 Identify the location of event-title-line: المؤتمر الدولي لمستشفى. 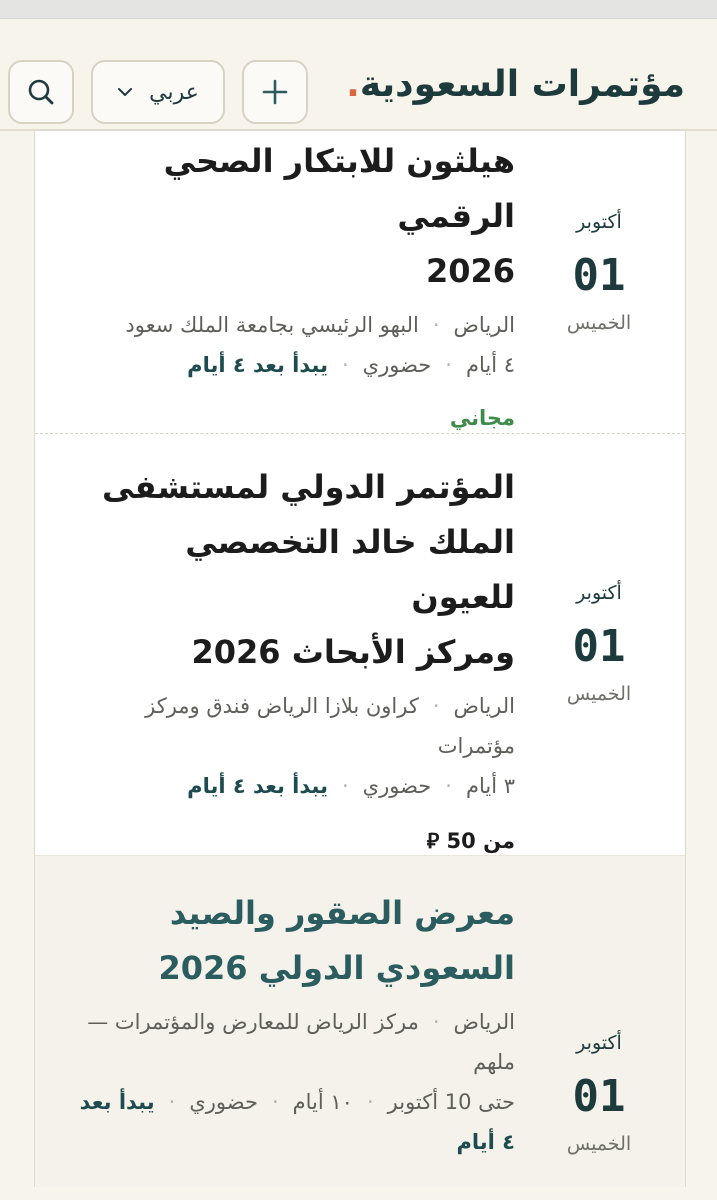
(308, 487).